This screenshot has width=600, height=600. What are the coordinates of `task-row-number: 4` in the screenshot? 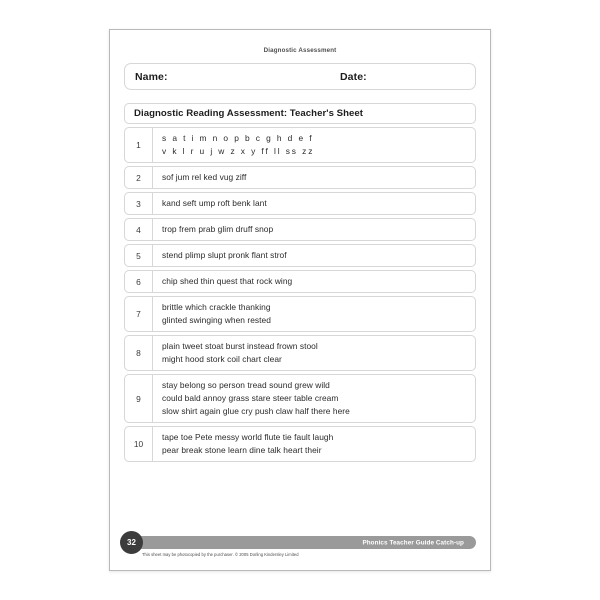 It's located at (139, 229).